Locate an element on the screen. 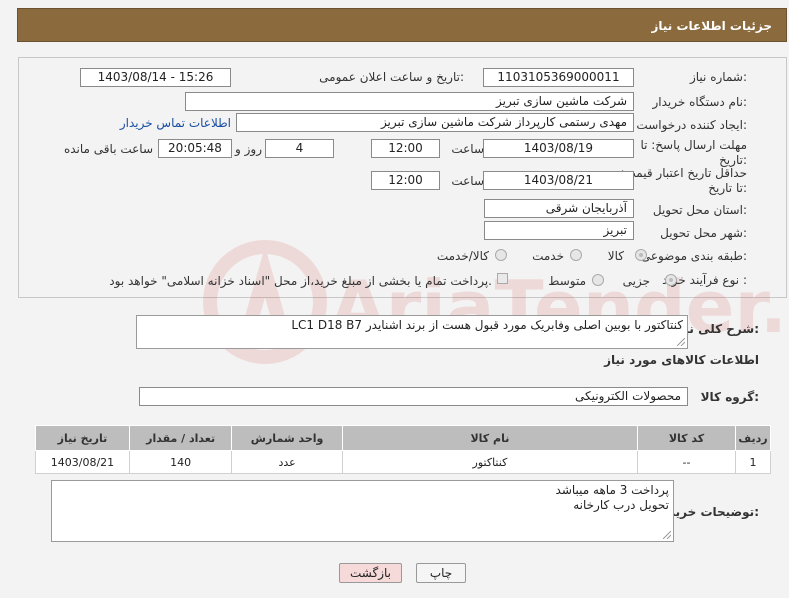  treasury-checkbox is located at coordinates (502, 278).